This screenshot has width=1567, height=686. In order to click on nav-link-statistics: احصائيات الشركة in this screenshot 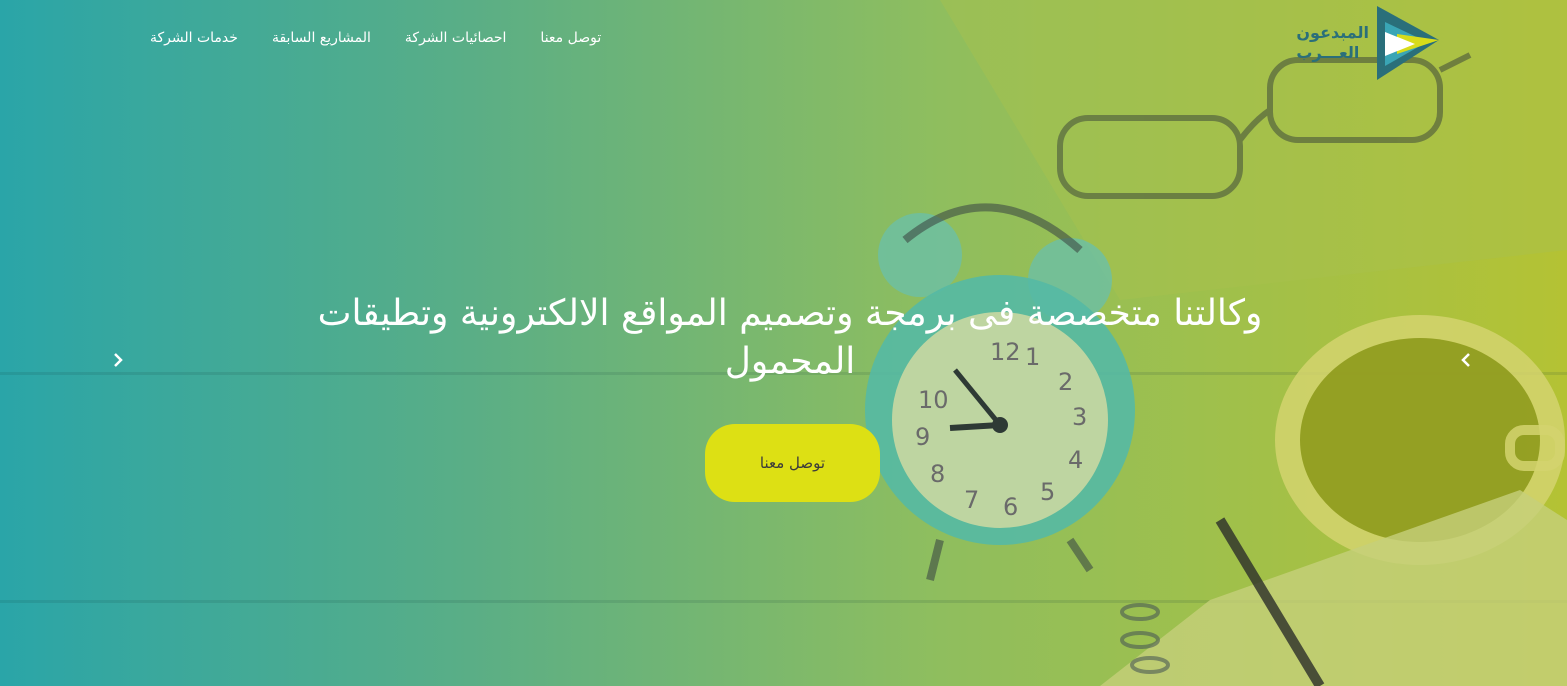, I will do `click(456, 38)`.